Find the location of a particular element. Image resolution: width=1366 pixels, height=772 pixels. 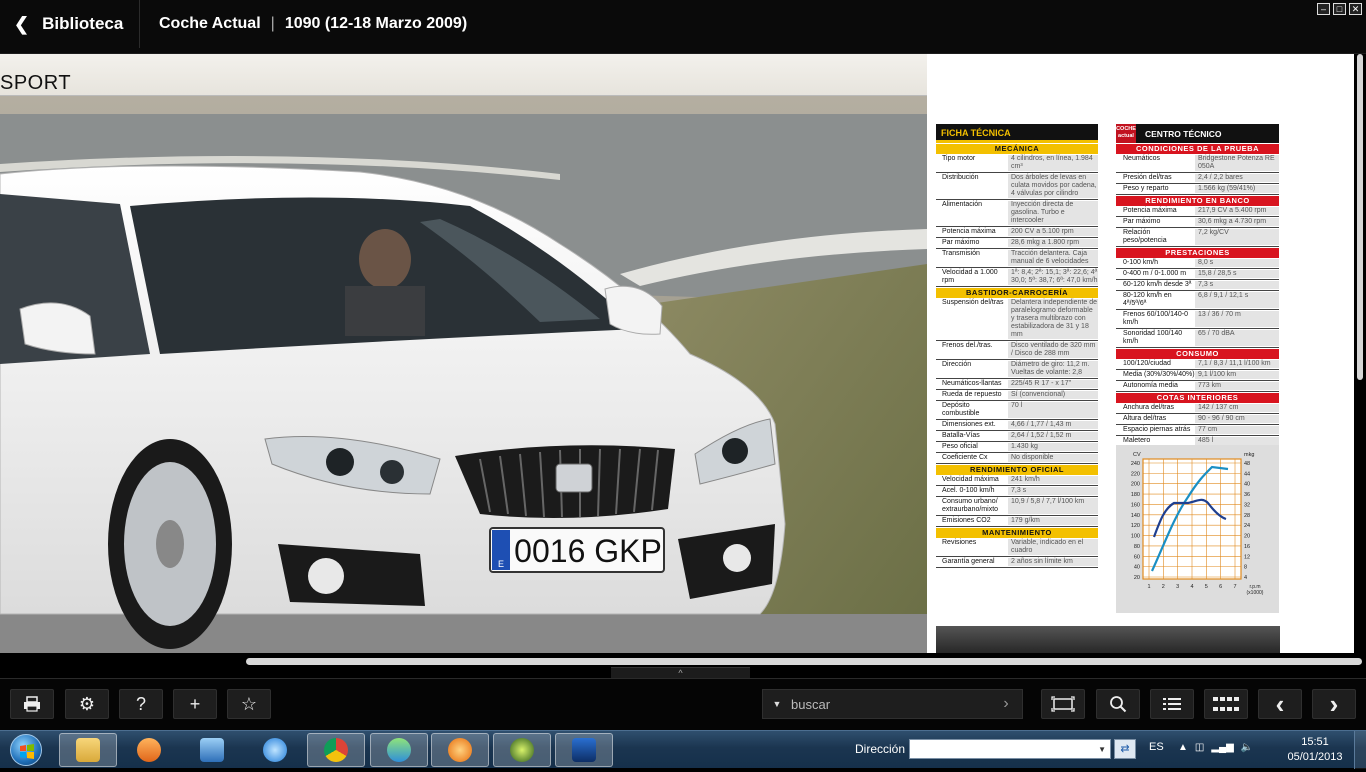

language-indicator: ES is located at coordinates (1156, 747).